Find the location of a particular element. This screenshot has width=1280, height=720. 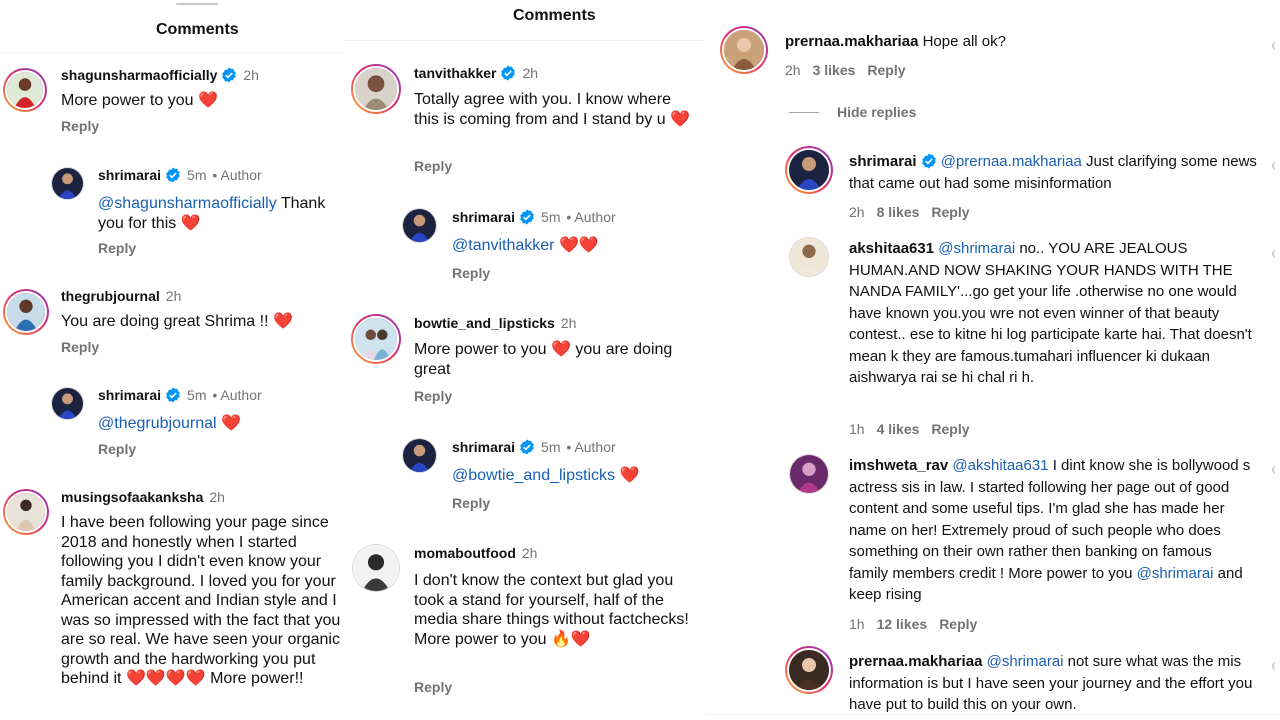

drag-handle is located at coordinates (197, 4).